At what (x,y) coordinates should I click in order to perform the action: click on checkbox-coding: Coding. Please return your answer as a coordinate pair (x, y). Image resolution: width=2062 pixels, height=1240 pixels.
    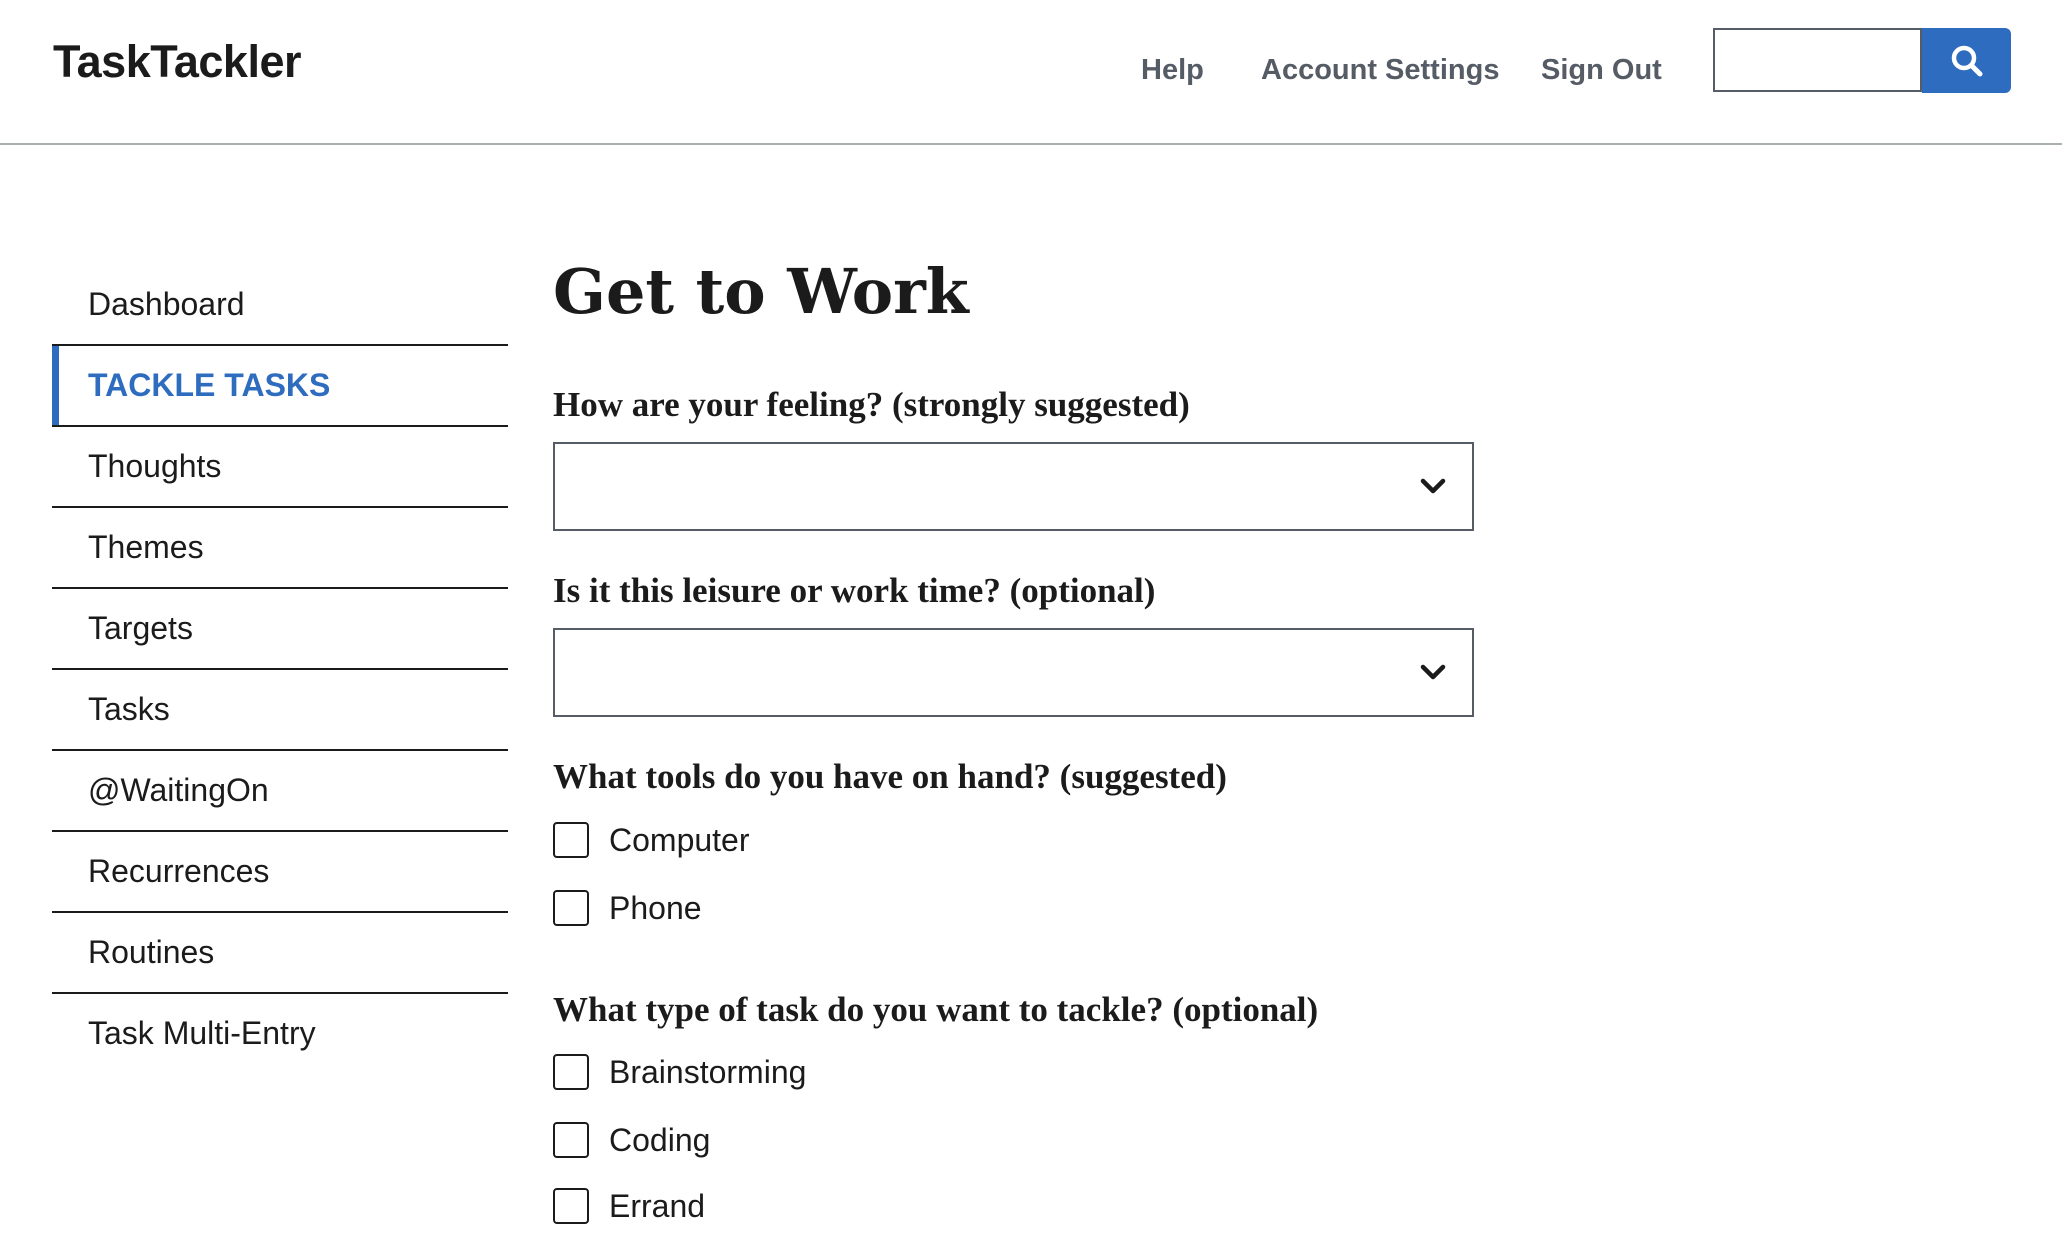
    Looking at the image, I should click on (631, 1140).